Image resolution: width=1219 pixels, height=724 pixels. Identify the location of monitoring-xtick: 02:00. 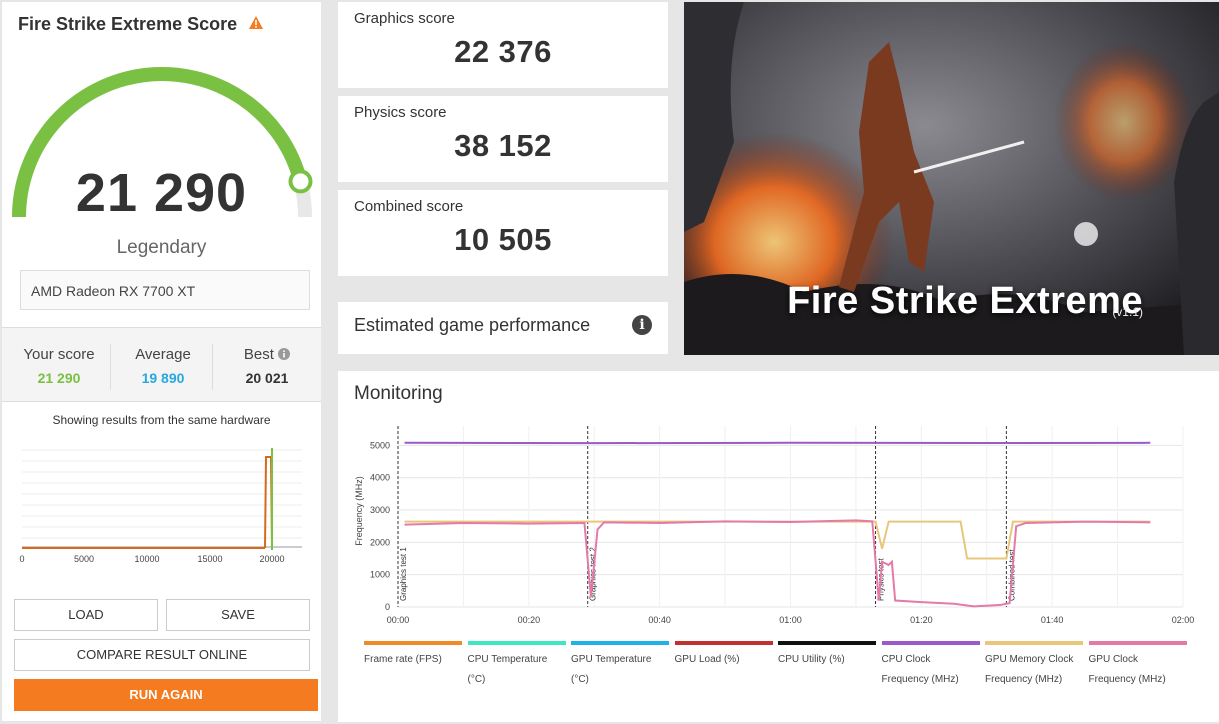
(1183, 620).